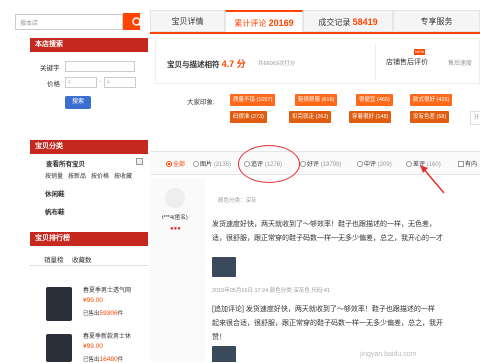  What do you see at coordinates (81, 82) in the screenshot?
I see `price-min-input: ¥` at bounding box center [81, 82].